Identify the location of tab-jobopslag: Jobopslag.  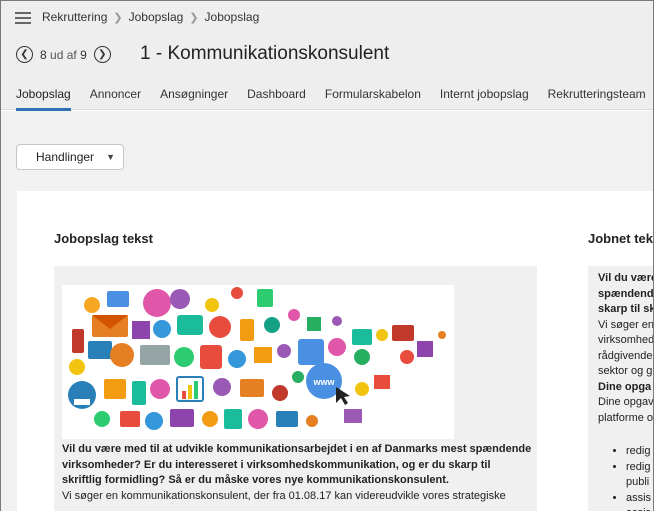
(43, 99).